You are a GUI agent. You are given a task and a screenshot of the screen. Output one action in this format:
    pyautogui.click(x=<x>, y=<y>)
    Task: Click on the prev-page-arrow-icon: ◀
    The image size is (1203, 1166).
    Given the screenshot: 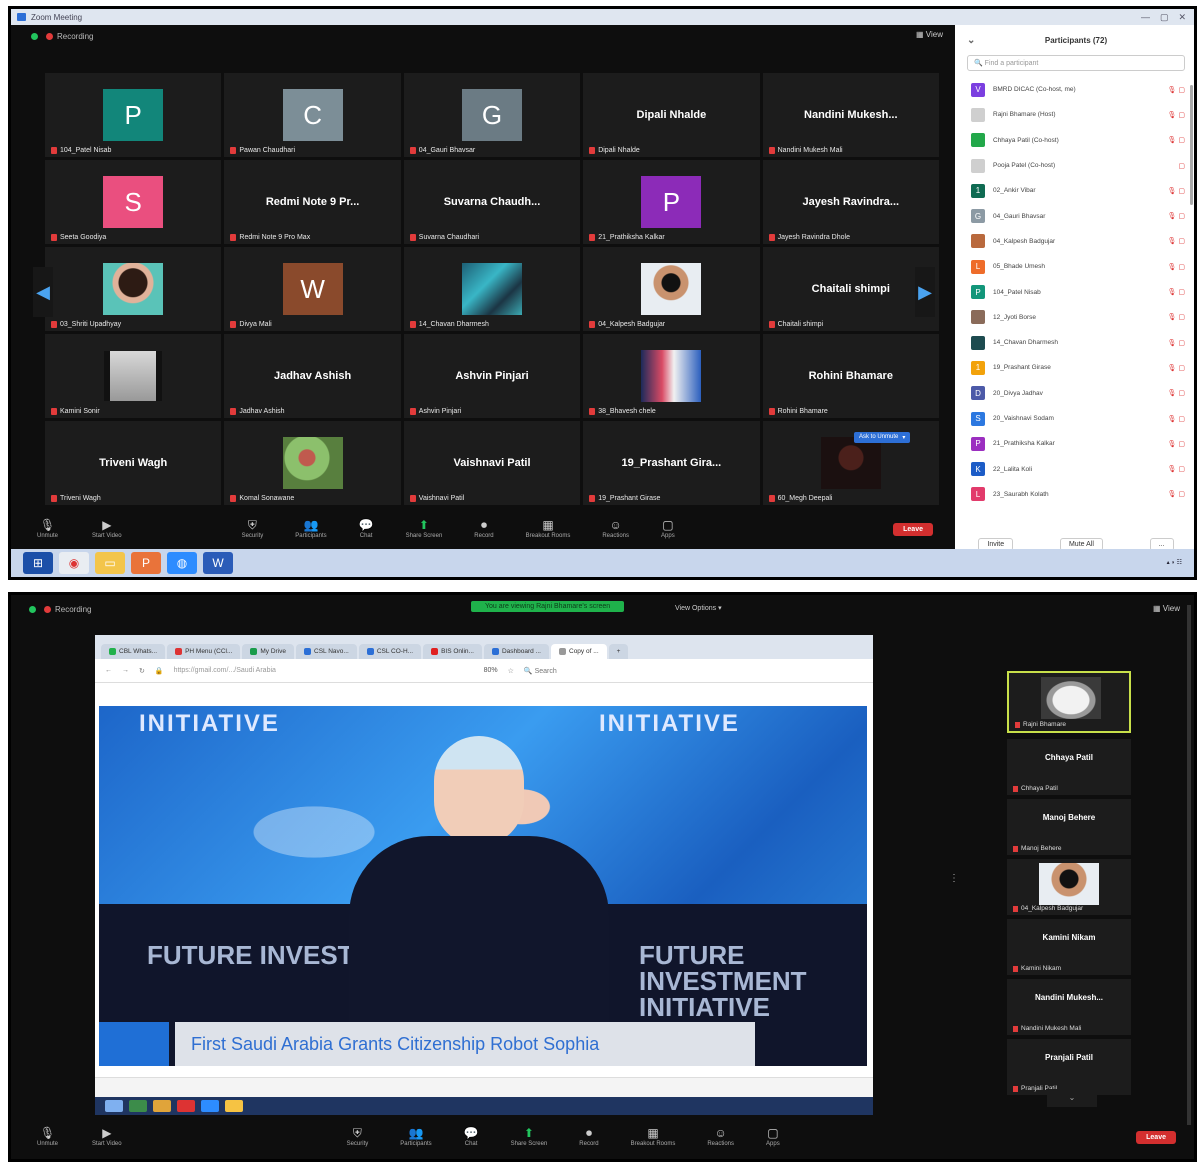 What is the action you would take?
    pyautogui.click(x=43, y=292)
    